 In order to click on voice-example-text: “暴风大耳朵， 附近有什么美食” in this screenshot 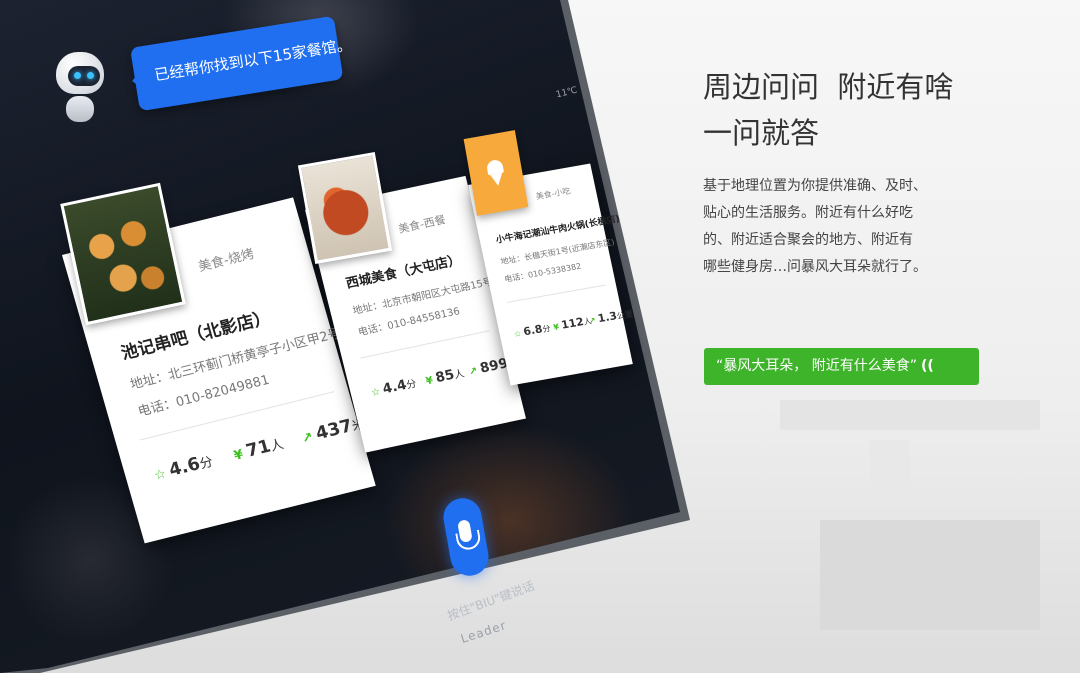, I will do `click(816, 366)`.